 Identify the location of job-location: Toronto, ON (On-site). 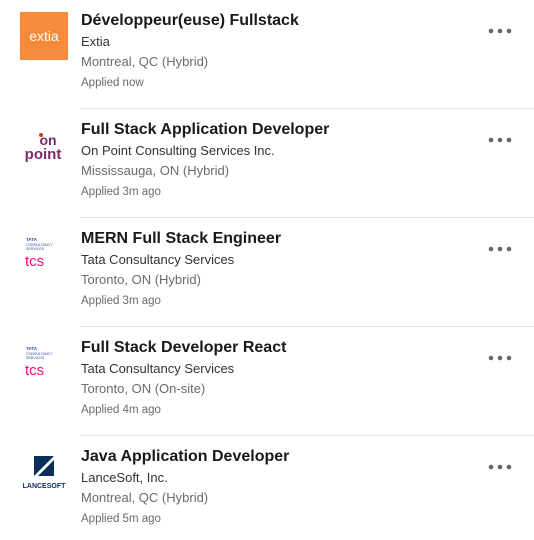
(143, 388).